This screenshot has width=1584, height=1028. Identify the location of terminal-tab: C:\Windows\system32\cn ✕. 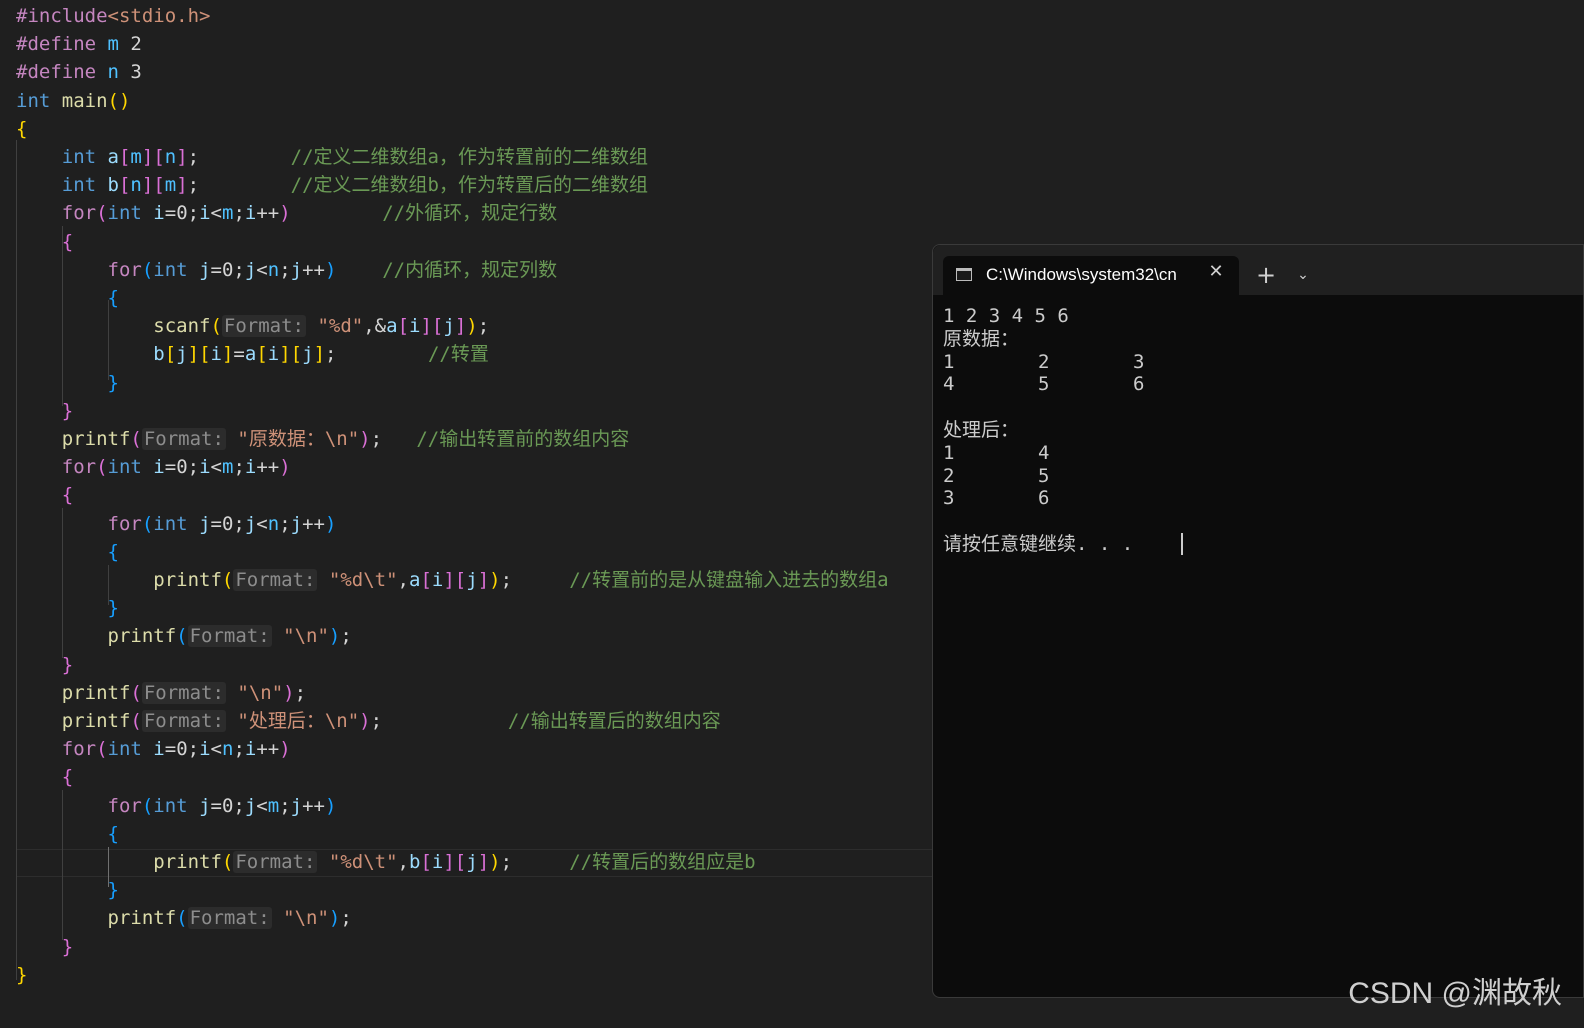
(1091, 275).